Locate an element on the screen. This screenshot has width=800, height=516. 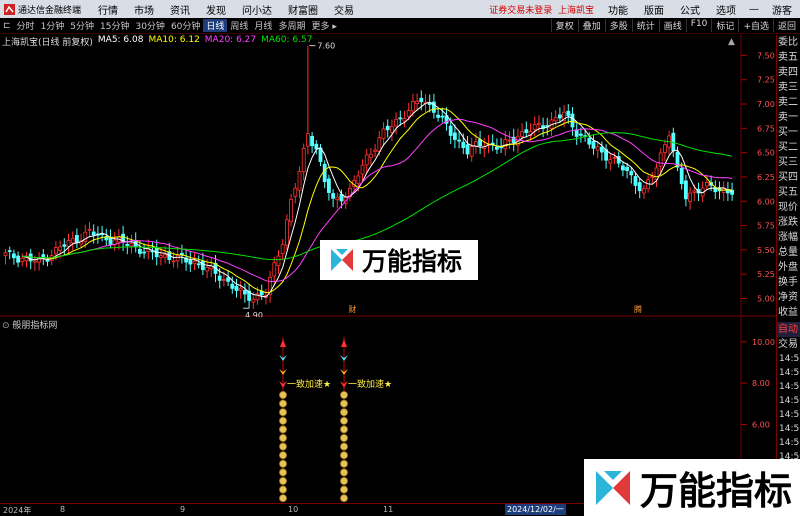
event-marker: 财 is located at coordinates (352, 309).